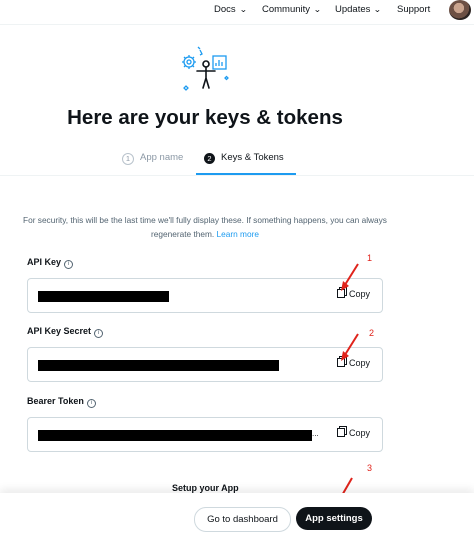  What do you see at coordinates (460, 10) in the screenshot?
I see `avatar` at bounding box center [460, 10].